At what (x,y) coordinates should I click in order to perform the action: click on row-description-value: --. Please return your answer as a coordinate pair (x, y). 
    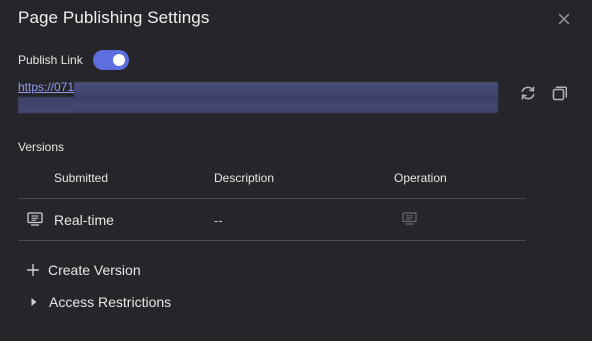
    Looking at the image, I should click on (218, 220).